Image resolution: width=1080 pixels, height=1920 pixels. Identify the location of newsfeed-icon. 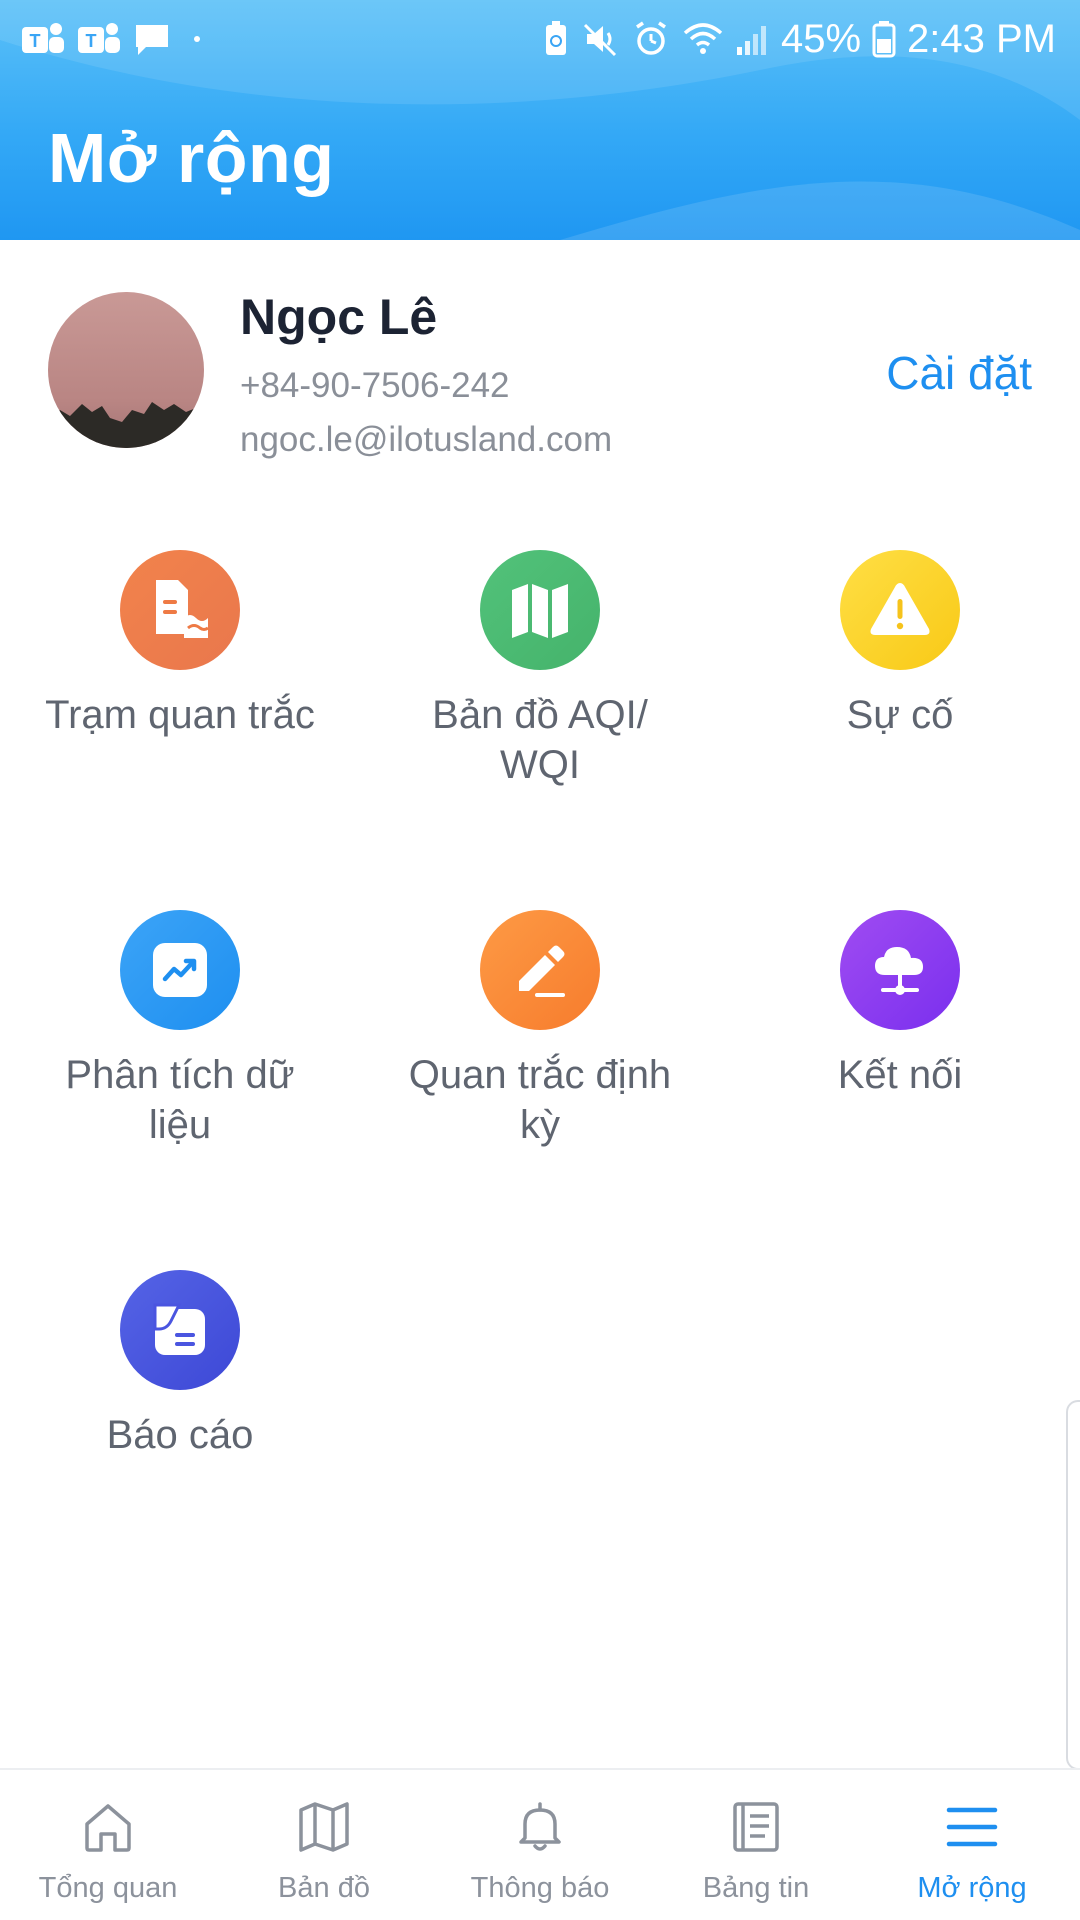
(756, 1827).